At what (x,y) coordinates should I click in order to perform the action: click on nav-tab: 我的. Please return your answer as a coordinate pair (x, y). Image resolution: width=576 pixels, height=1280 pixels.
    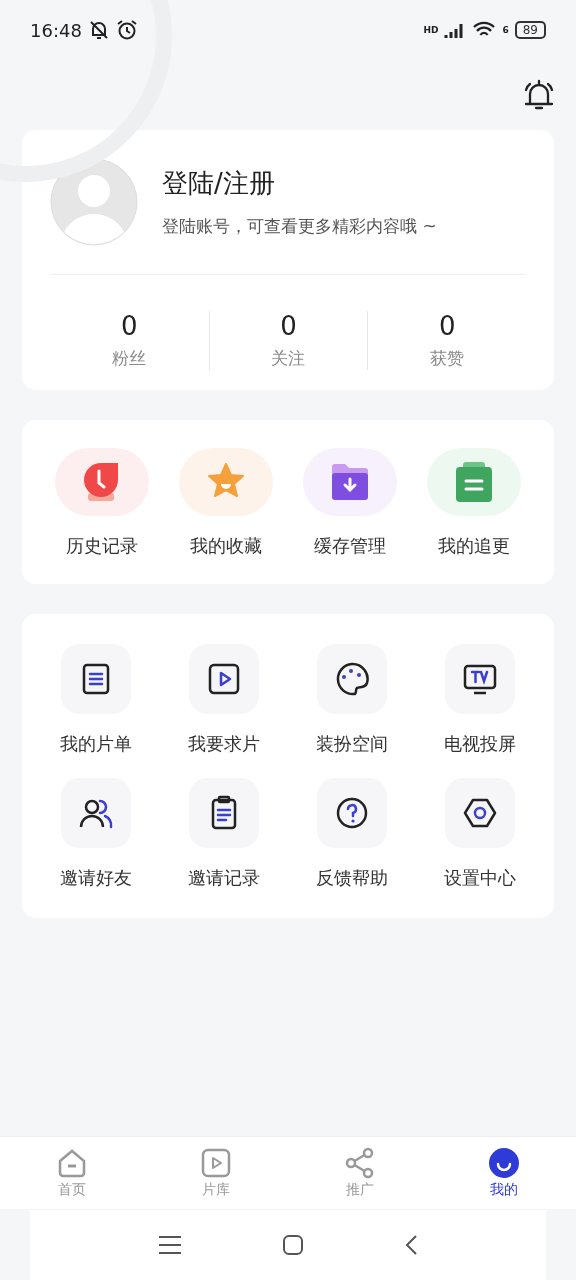
    Looking at the image, I should click on (504, 1173).